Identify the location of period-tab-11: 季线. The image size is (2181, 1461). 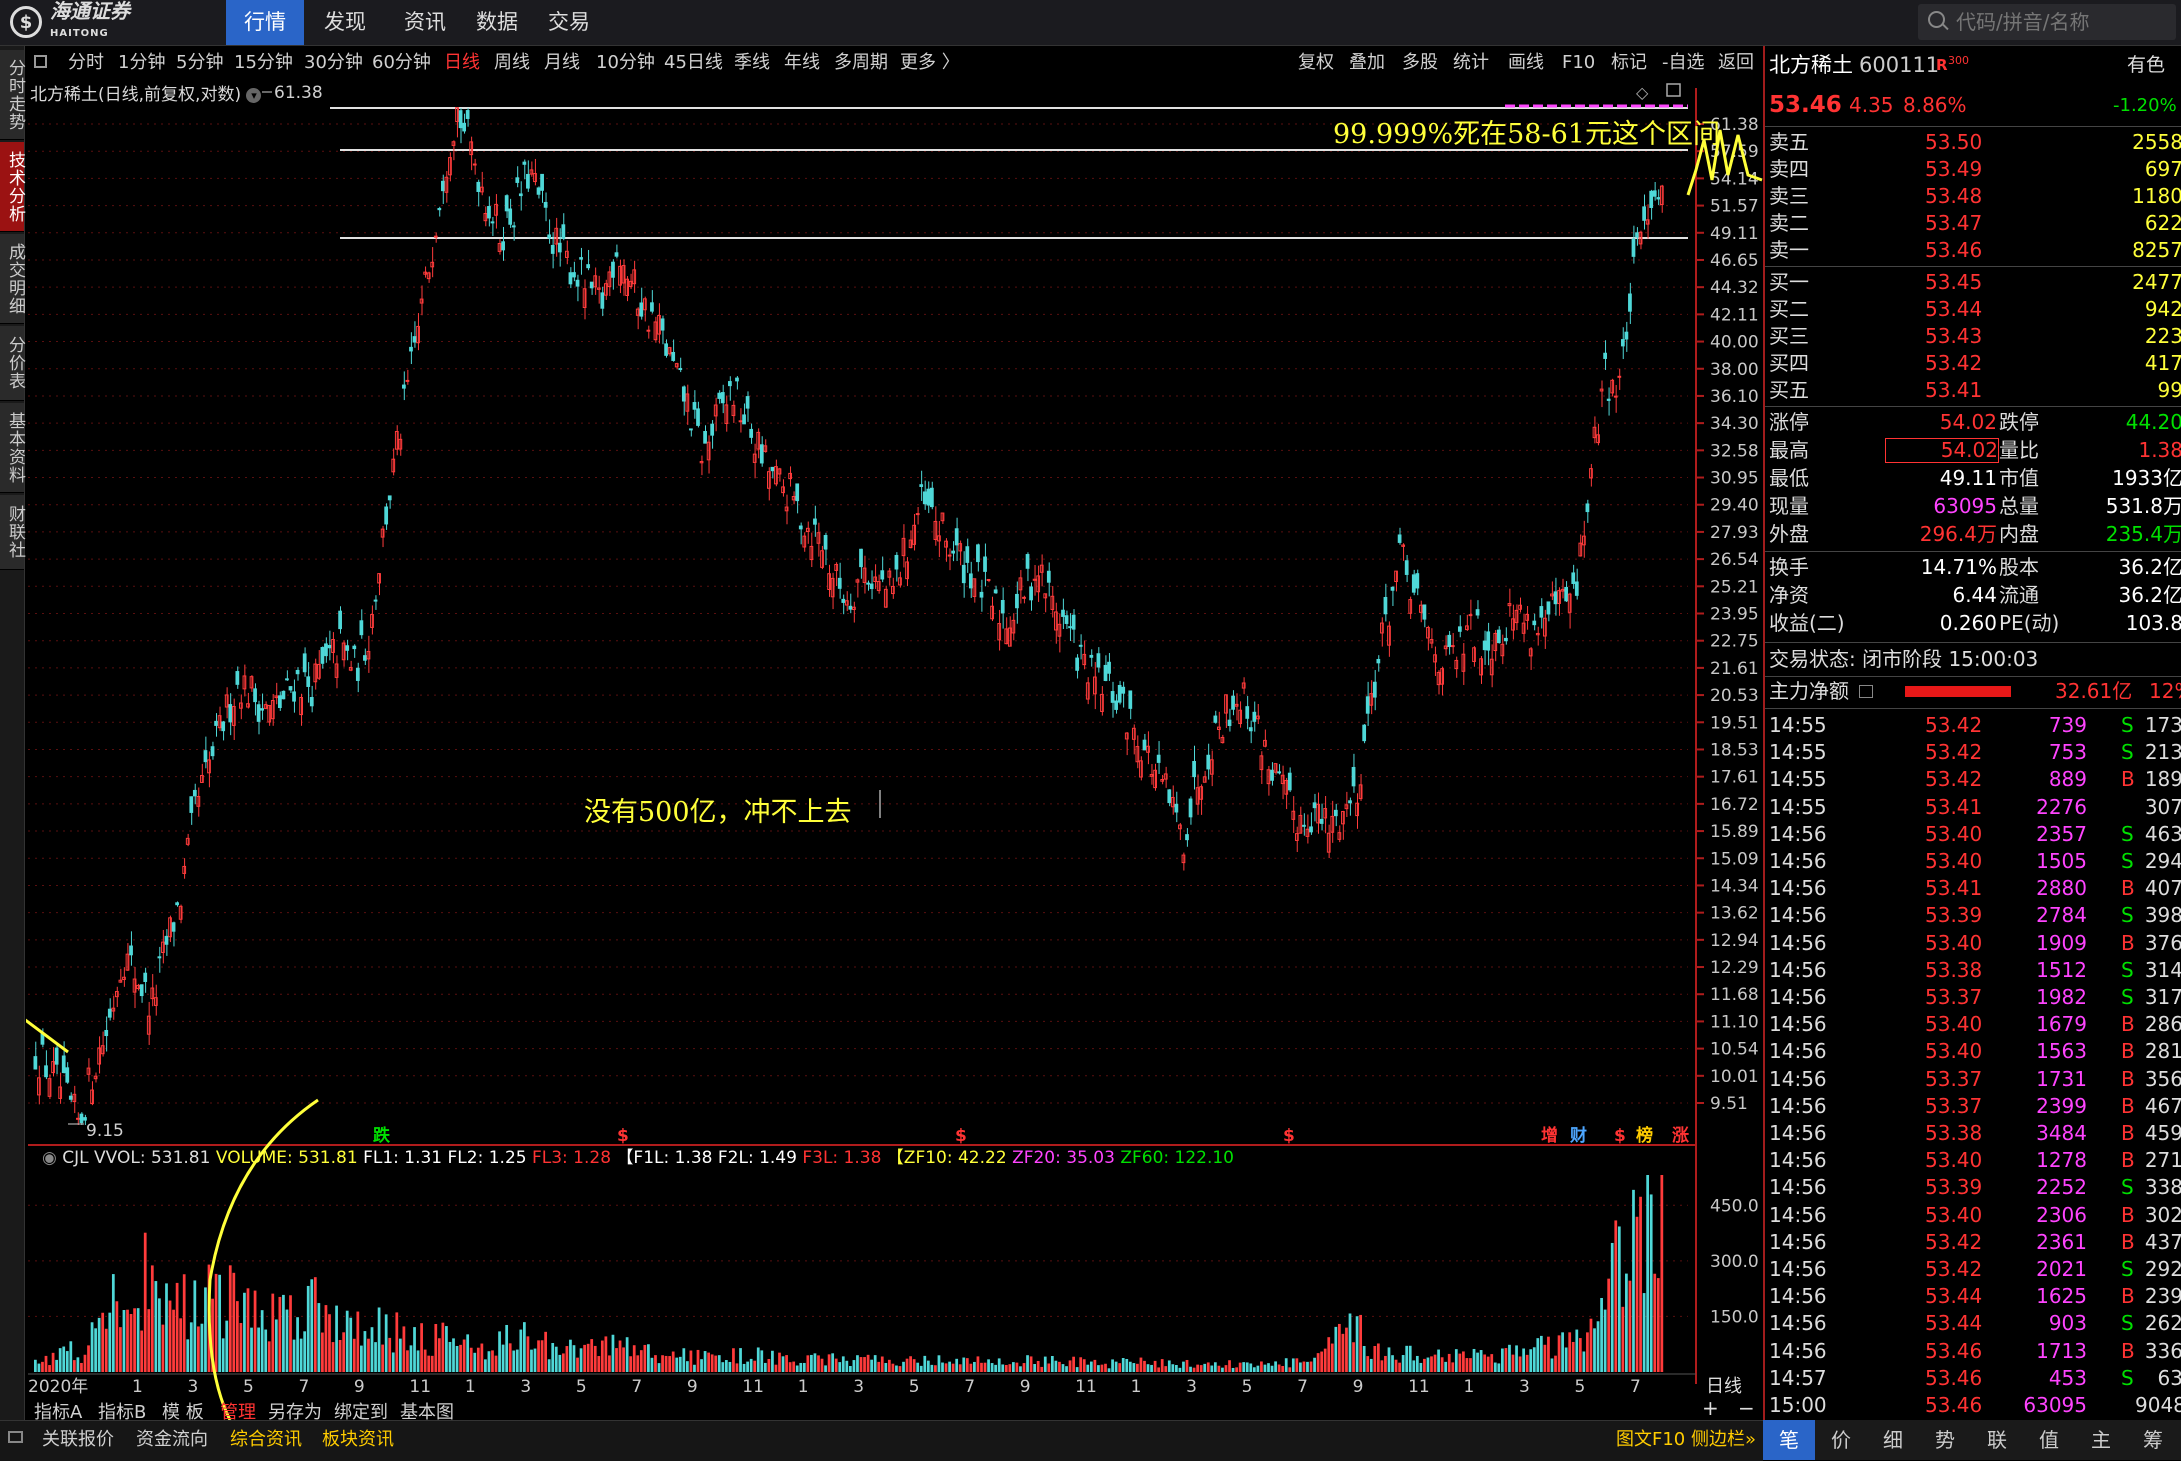
(752, 63).